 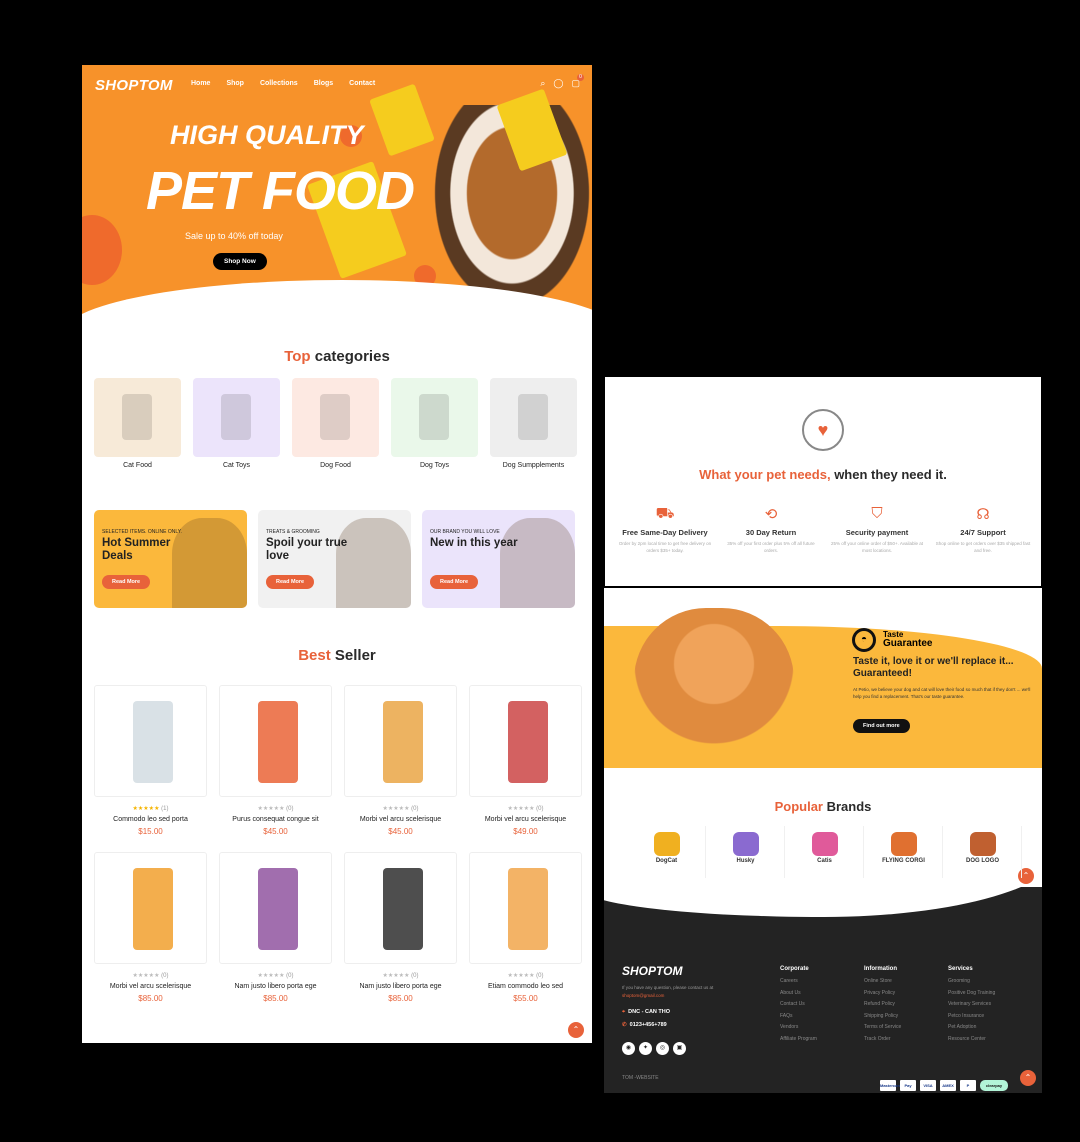 What do you see at coordinates (745, 844) in the screenshot?
I see `brand-mark` at bounding box center [745, 844].